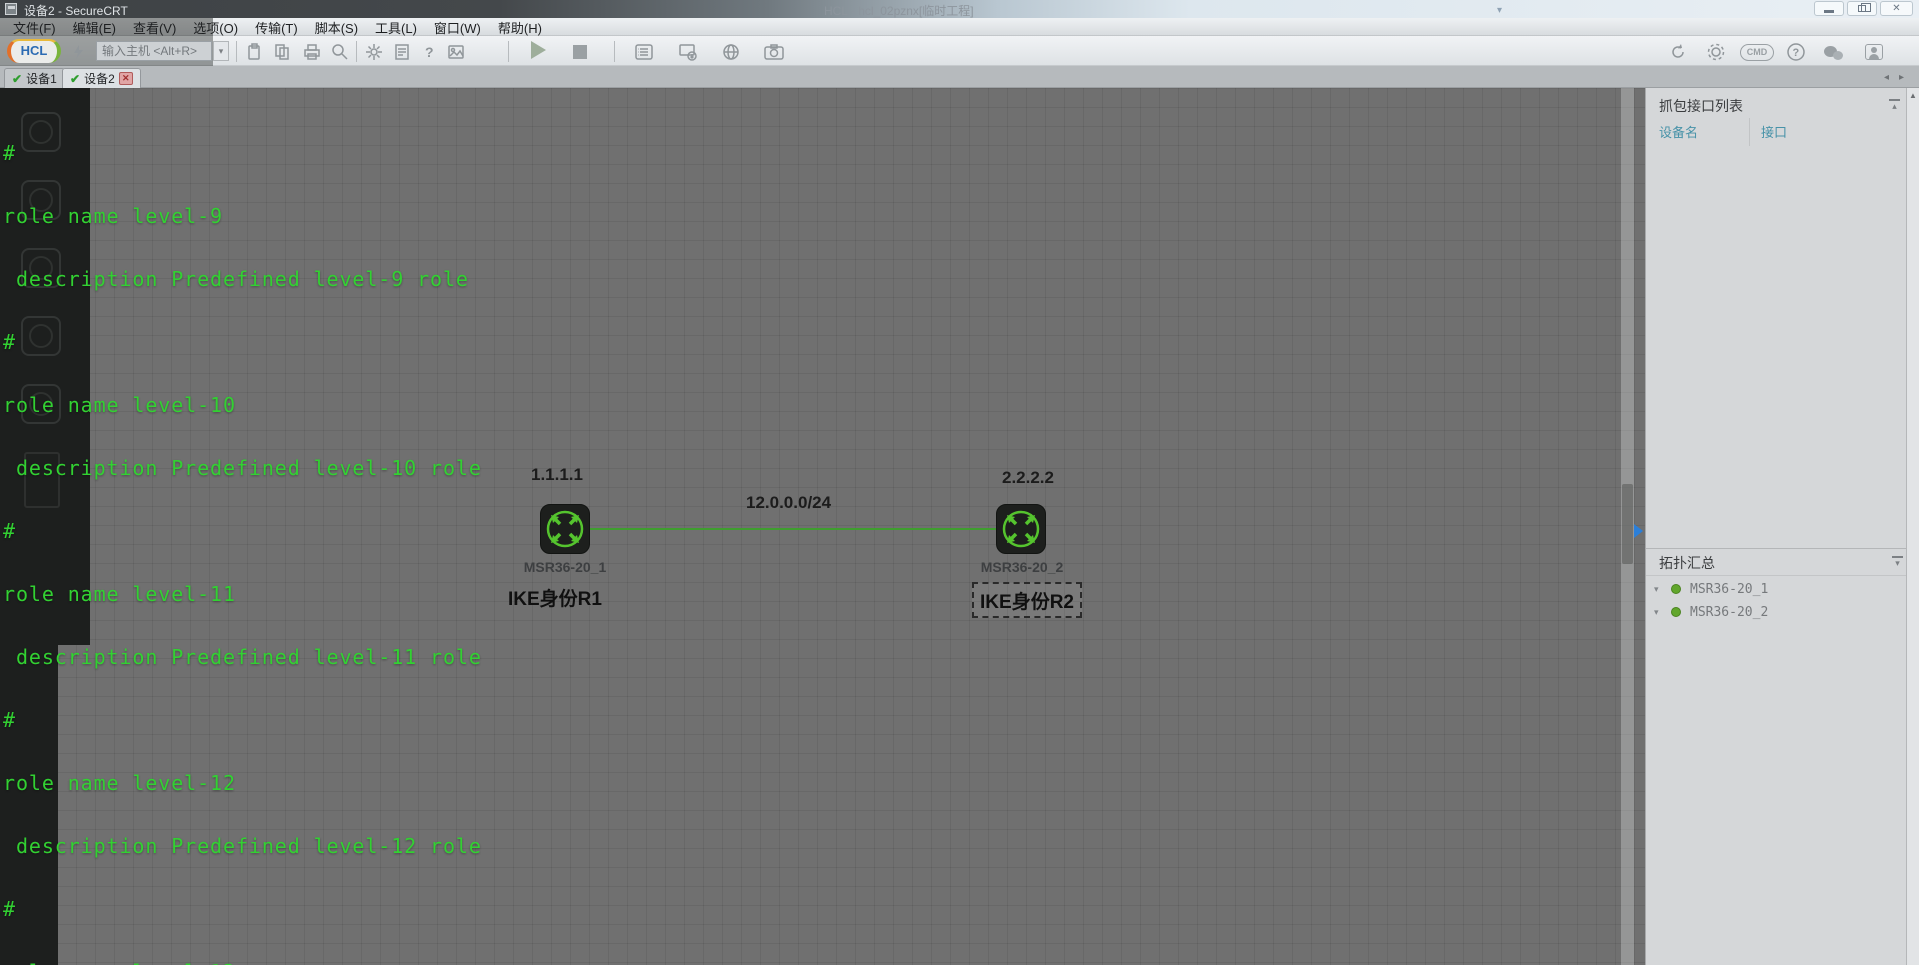 The width and height of the screenshot is (1919, 965). What do you see at coordinates (732, 52) in the screenshot?
I see `web-icon` at bounding box center [732, 52].